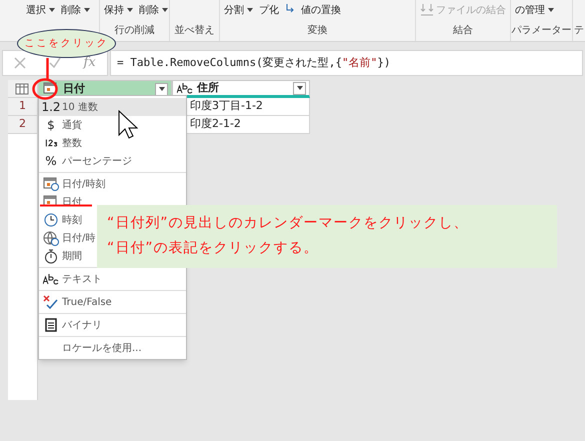 The height and width of the screenshot is (441, 585). Describe the element at coordinates (74, 88) in the screenshot. I see `column-title: 日付` at that location.